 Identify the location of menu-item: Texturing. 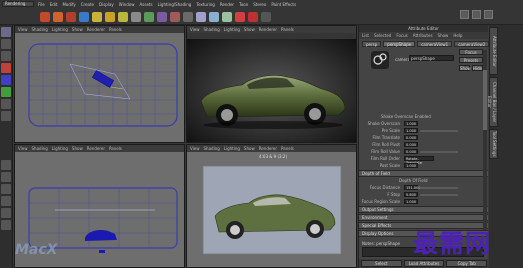
(205, 4).